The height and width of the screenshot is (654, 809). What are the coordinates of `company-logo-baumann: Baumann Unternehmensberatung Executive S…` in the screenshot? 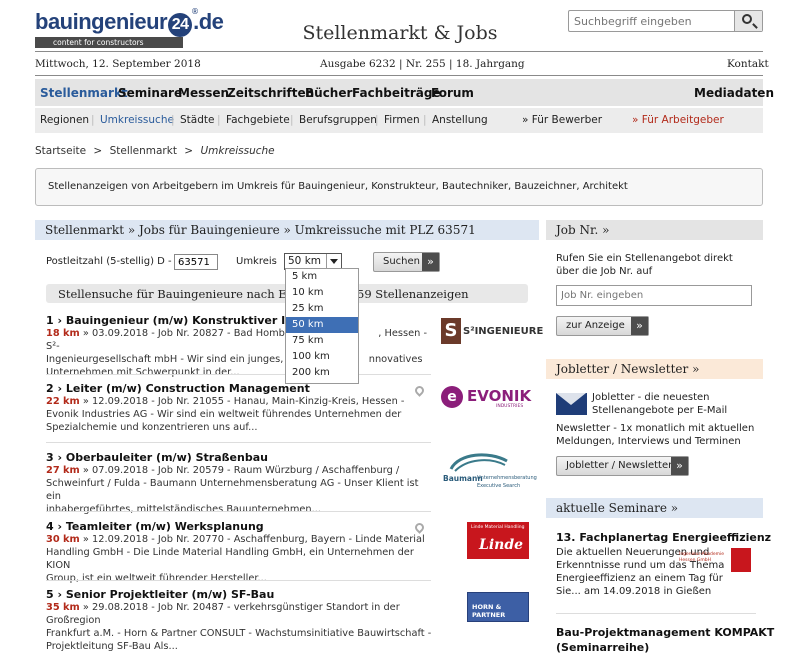 It's located at (489, 472).